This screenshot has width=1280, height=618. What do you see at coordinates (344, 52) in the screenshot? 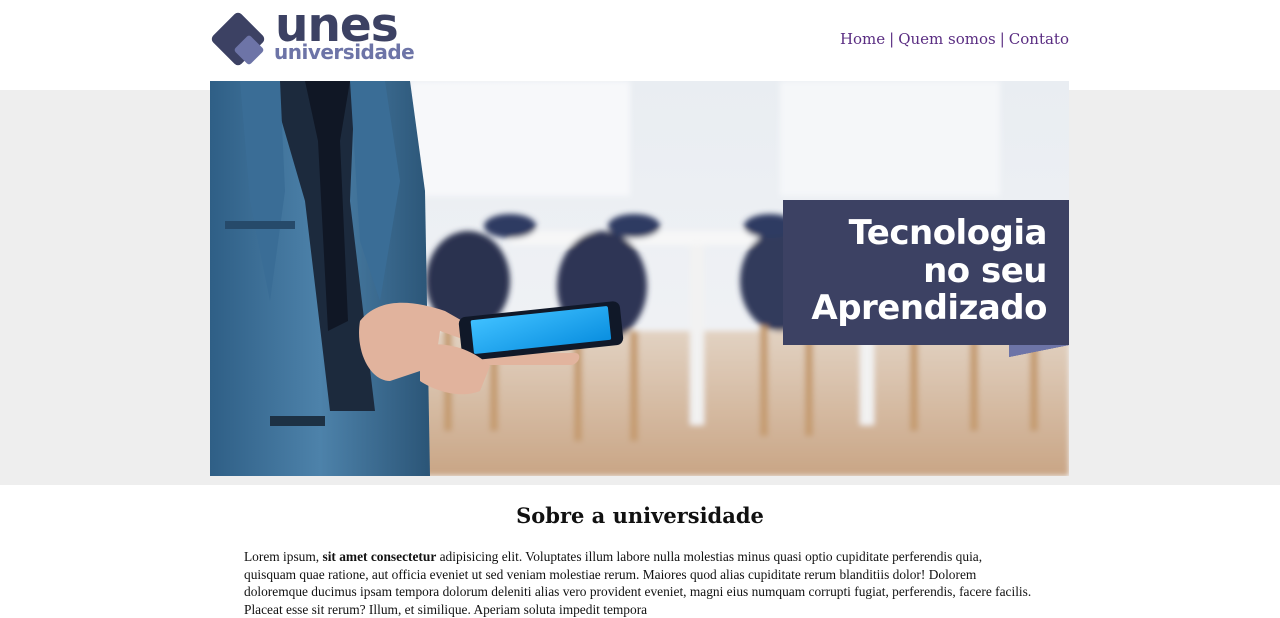
I see `logo-subtitle: universidade` at bounding box center [344, 52].